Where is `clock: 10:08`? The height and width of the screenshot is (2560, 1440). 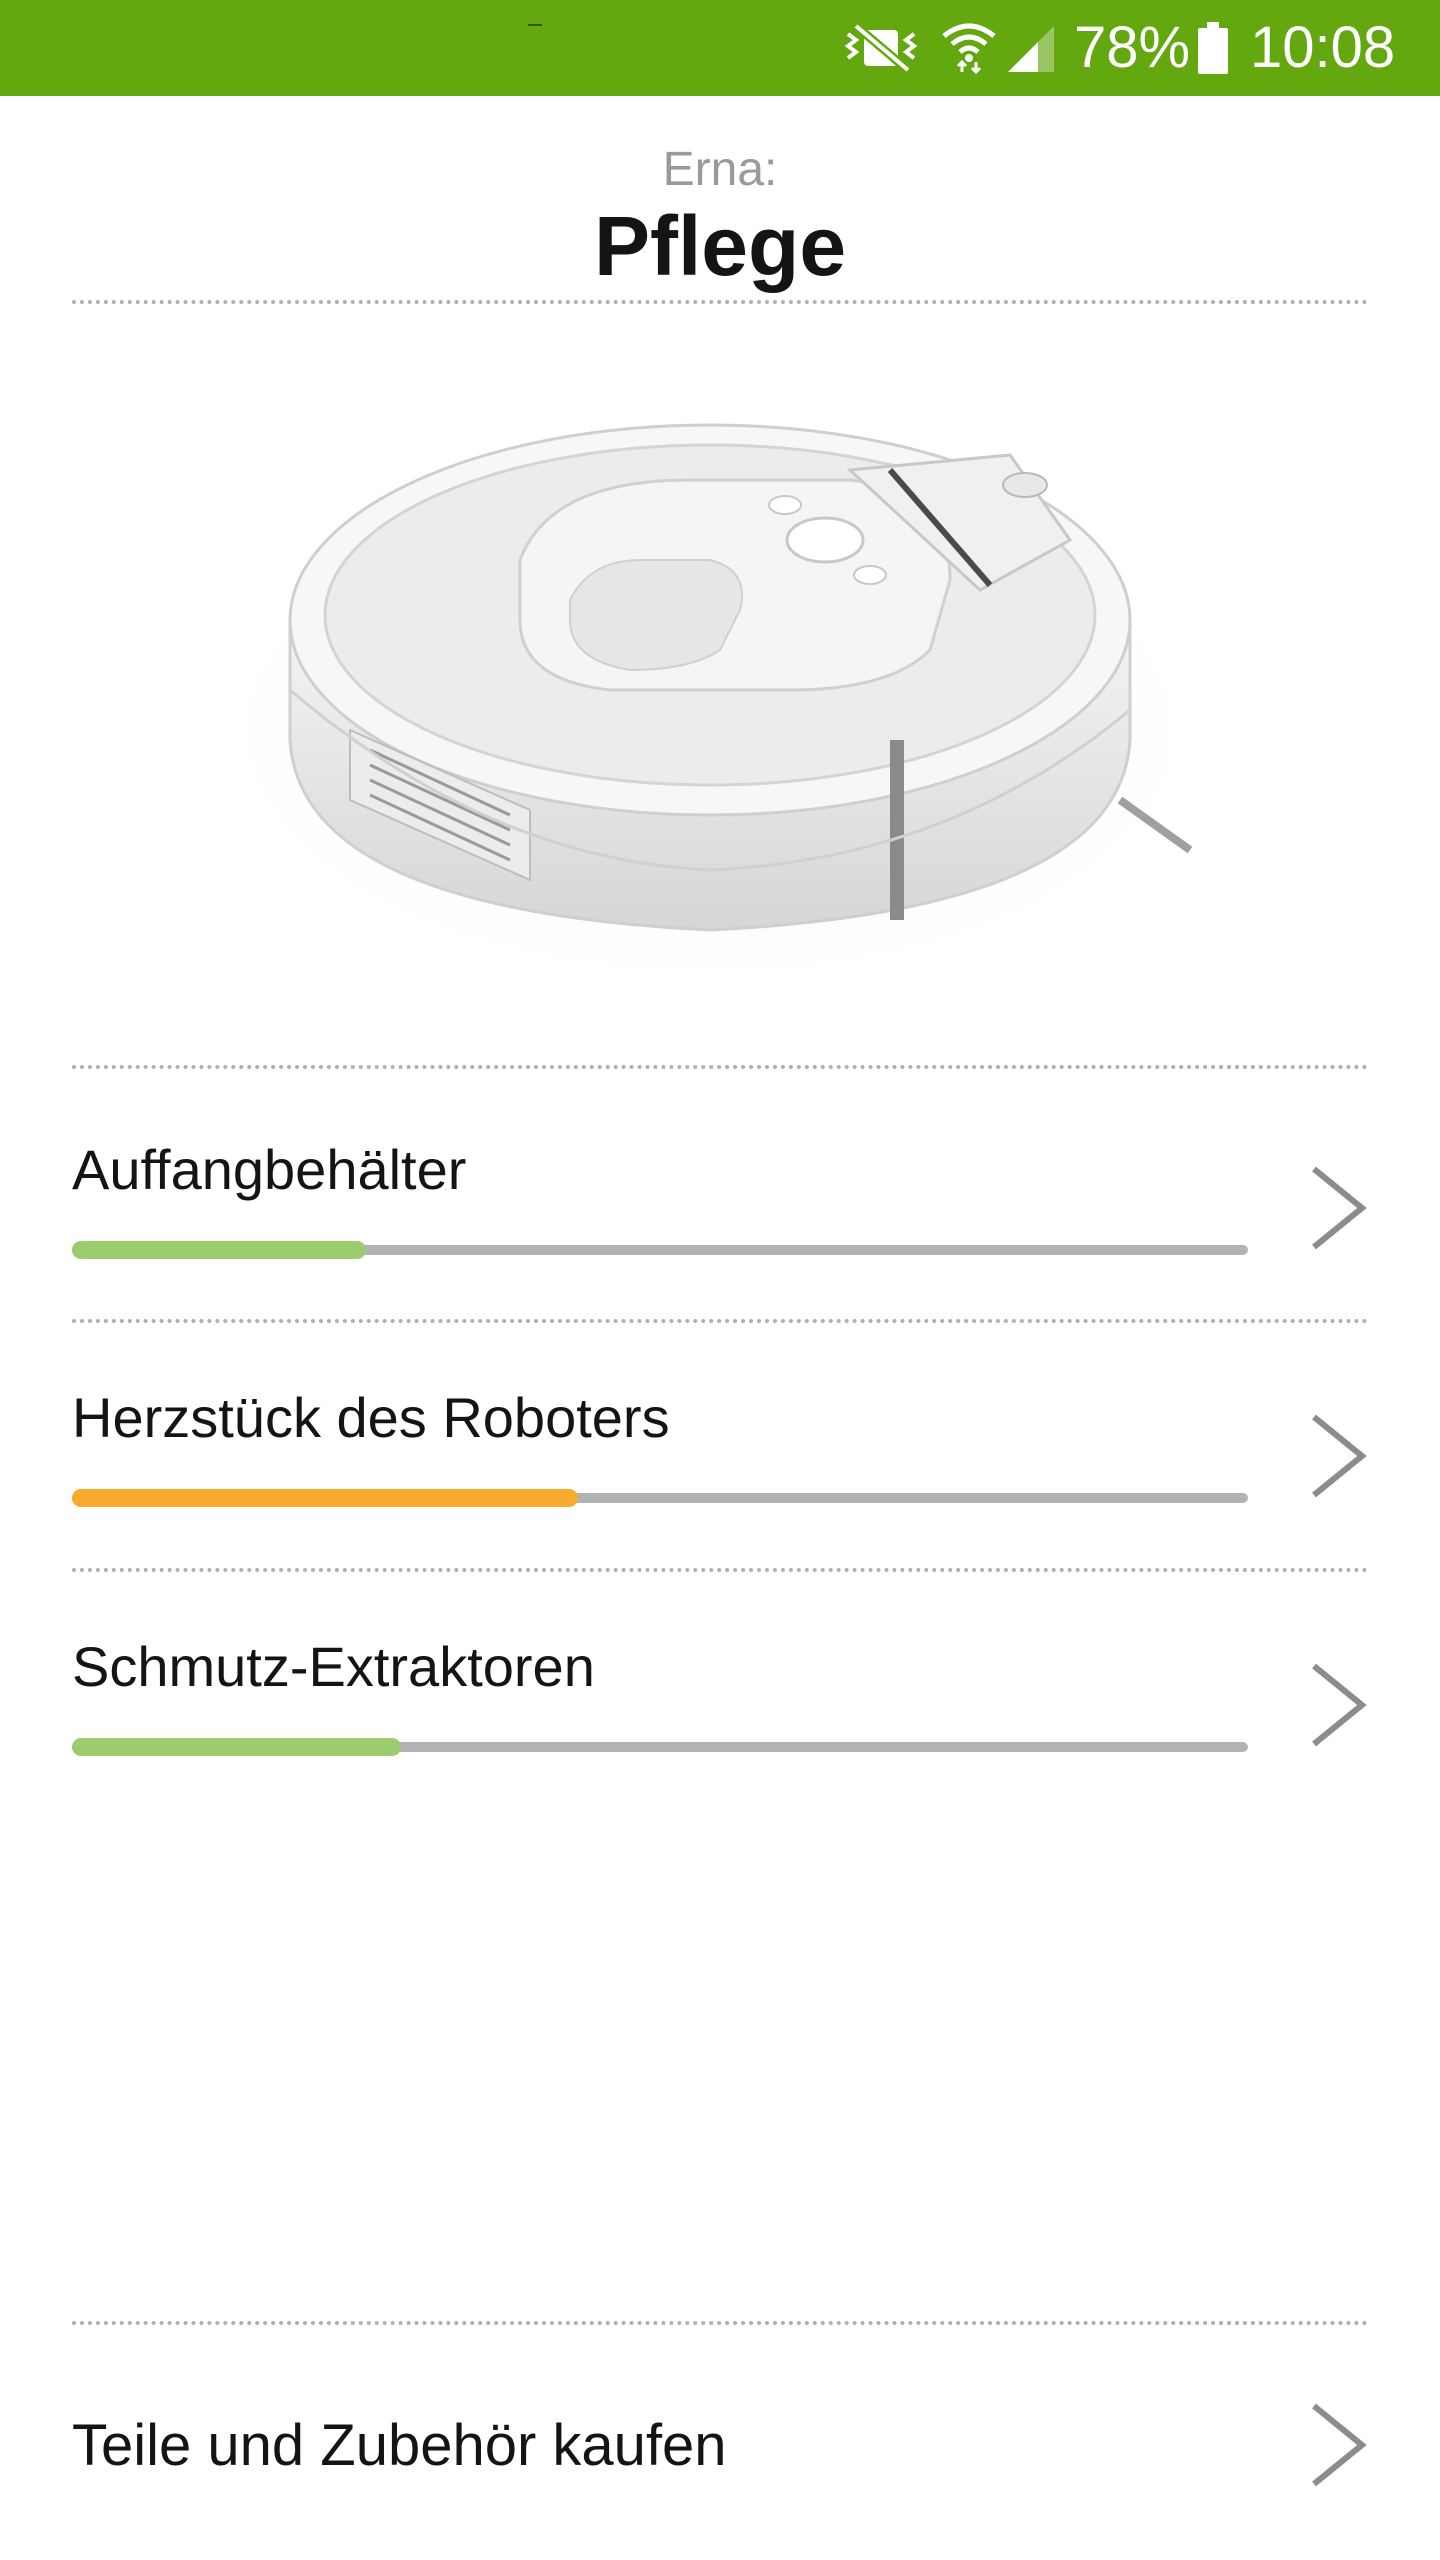
clock: 10:08 is located at coordinates (1323, 47).